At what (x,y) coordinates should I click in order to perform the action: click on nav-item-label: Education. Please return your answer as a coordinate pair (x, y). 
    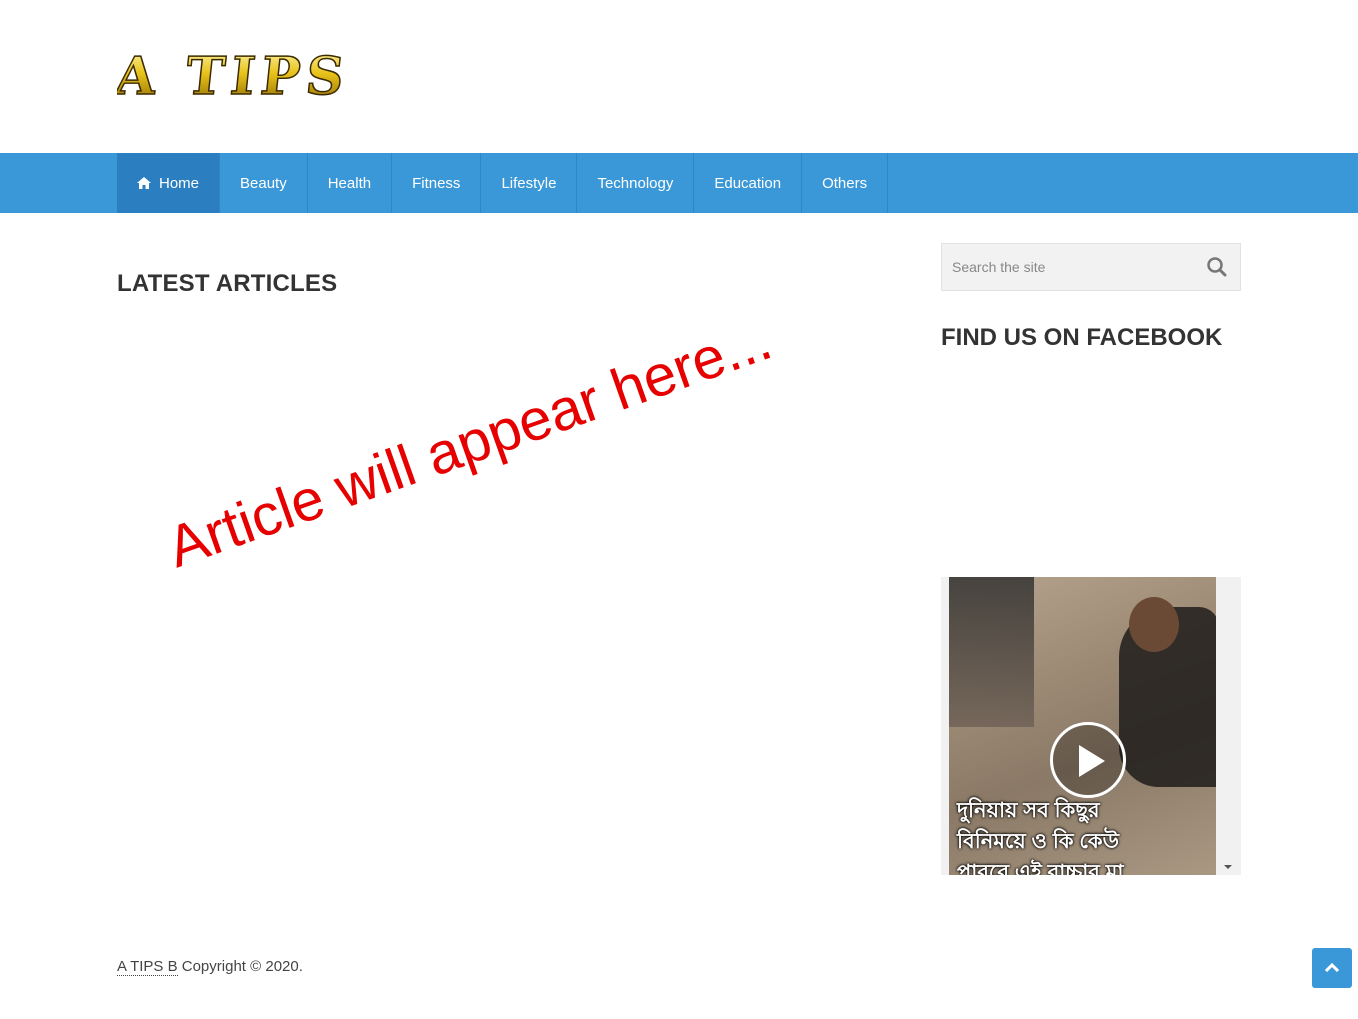
    Looking at the image, I should click on (748, 183).